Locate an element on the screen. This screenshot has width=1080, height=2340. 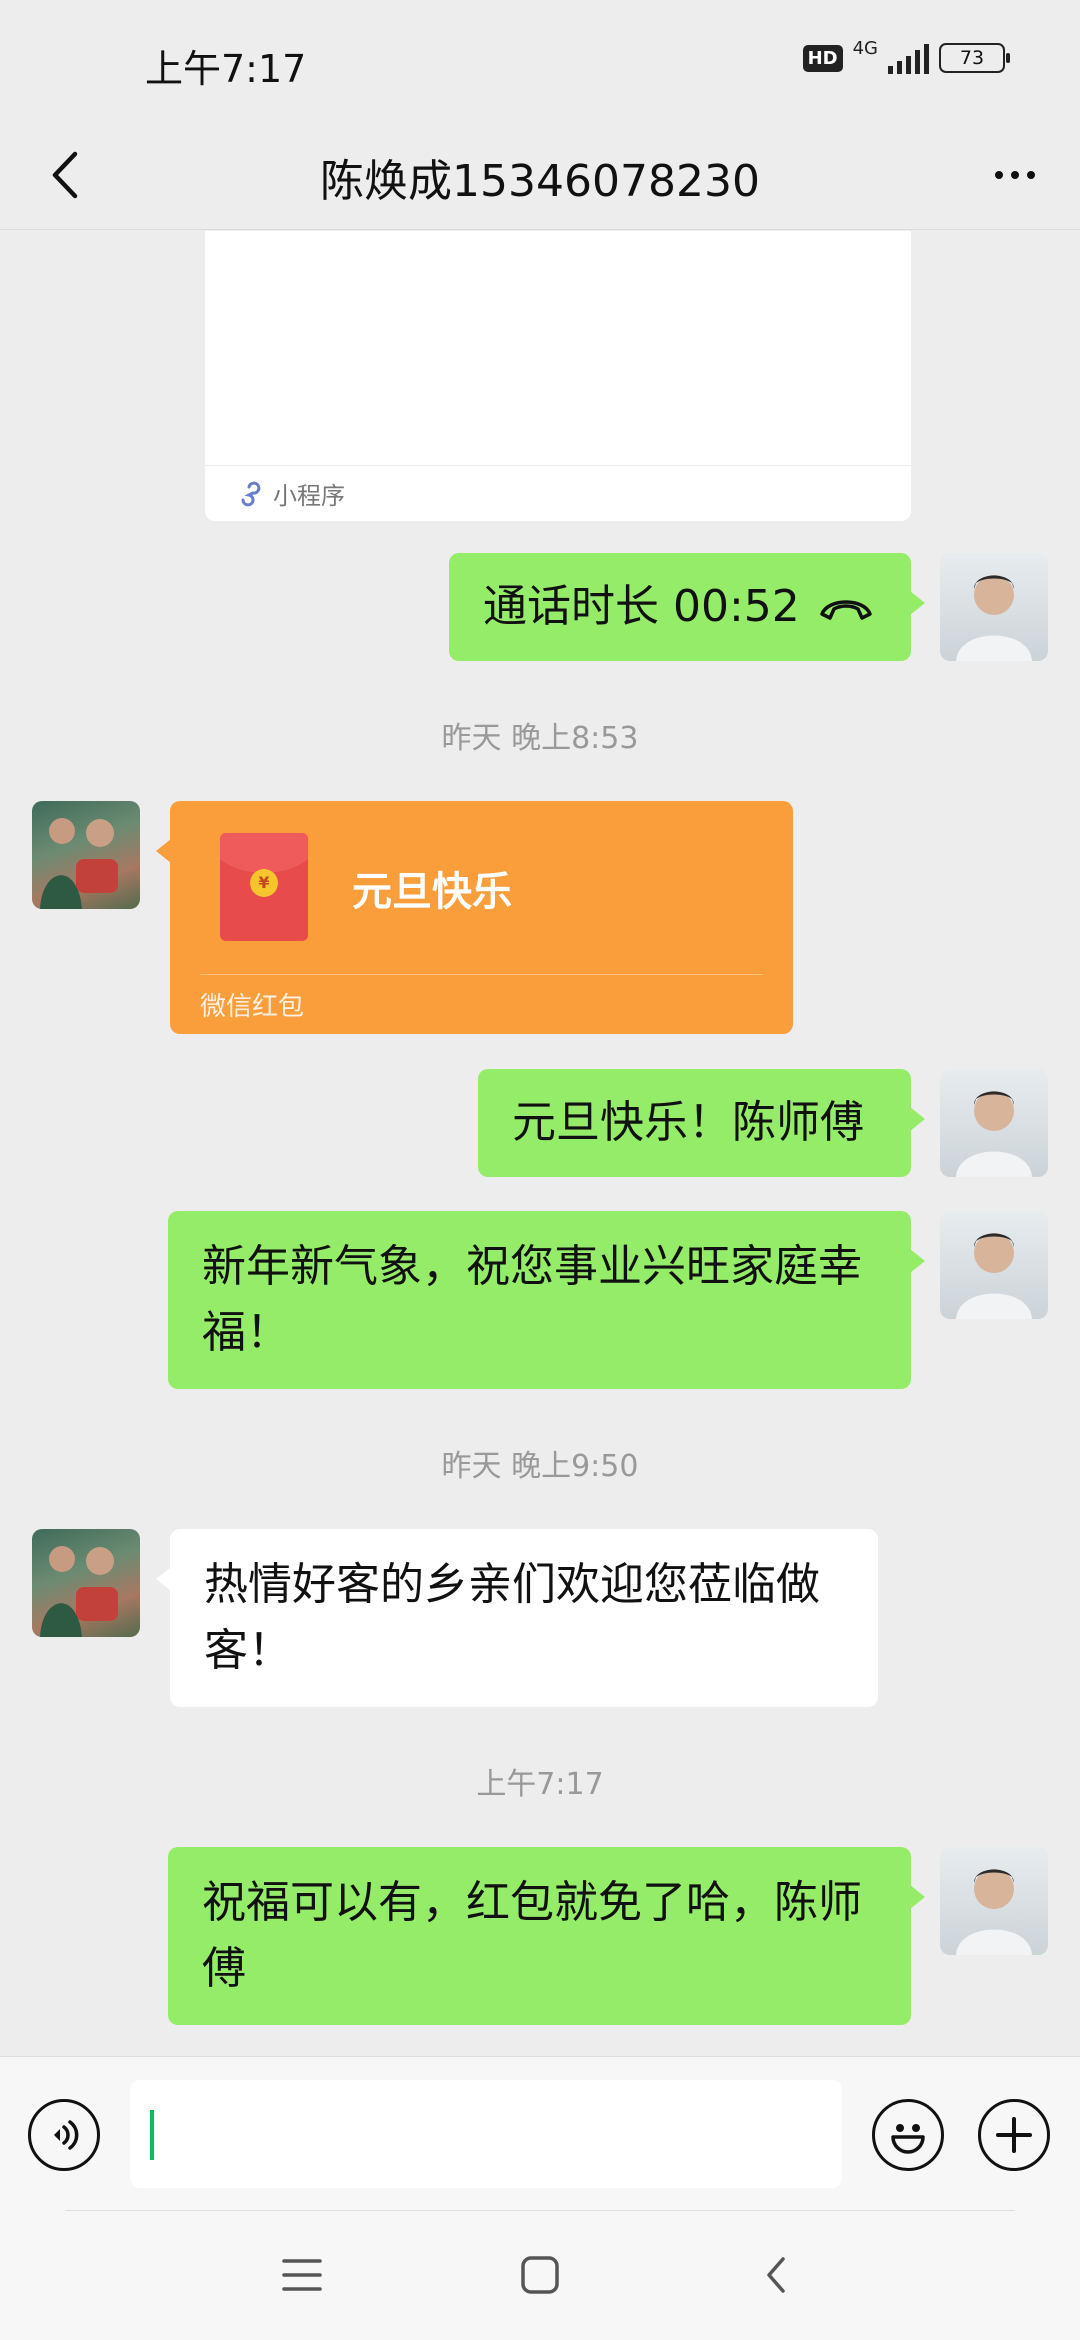
status-icons: HD 4G 73 is located at coordinates (906, 56).